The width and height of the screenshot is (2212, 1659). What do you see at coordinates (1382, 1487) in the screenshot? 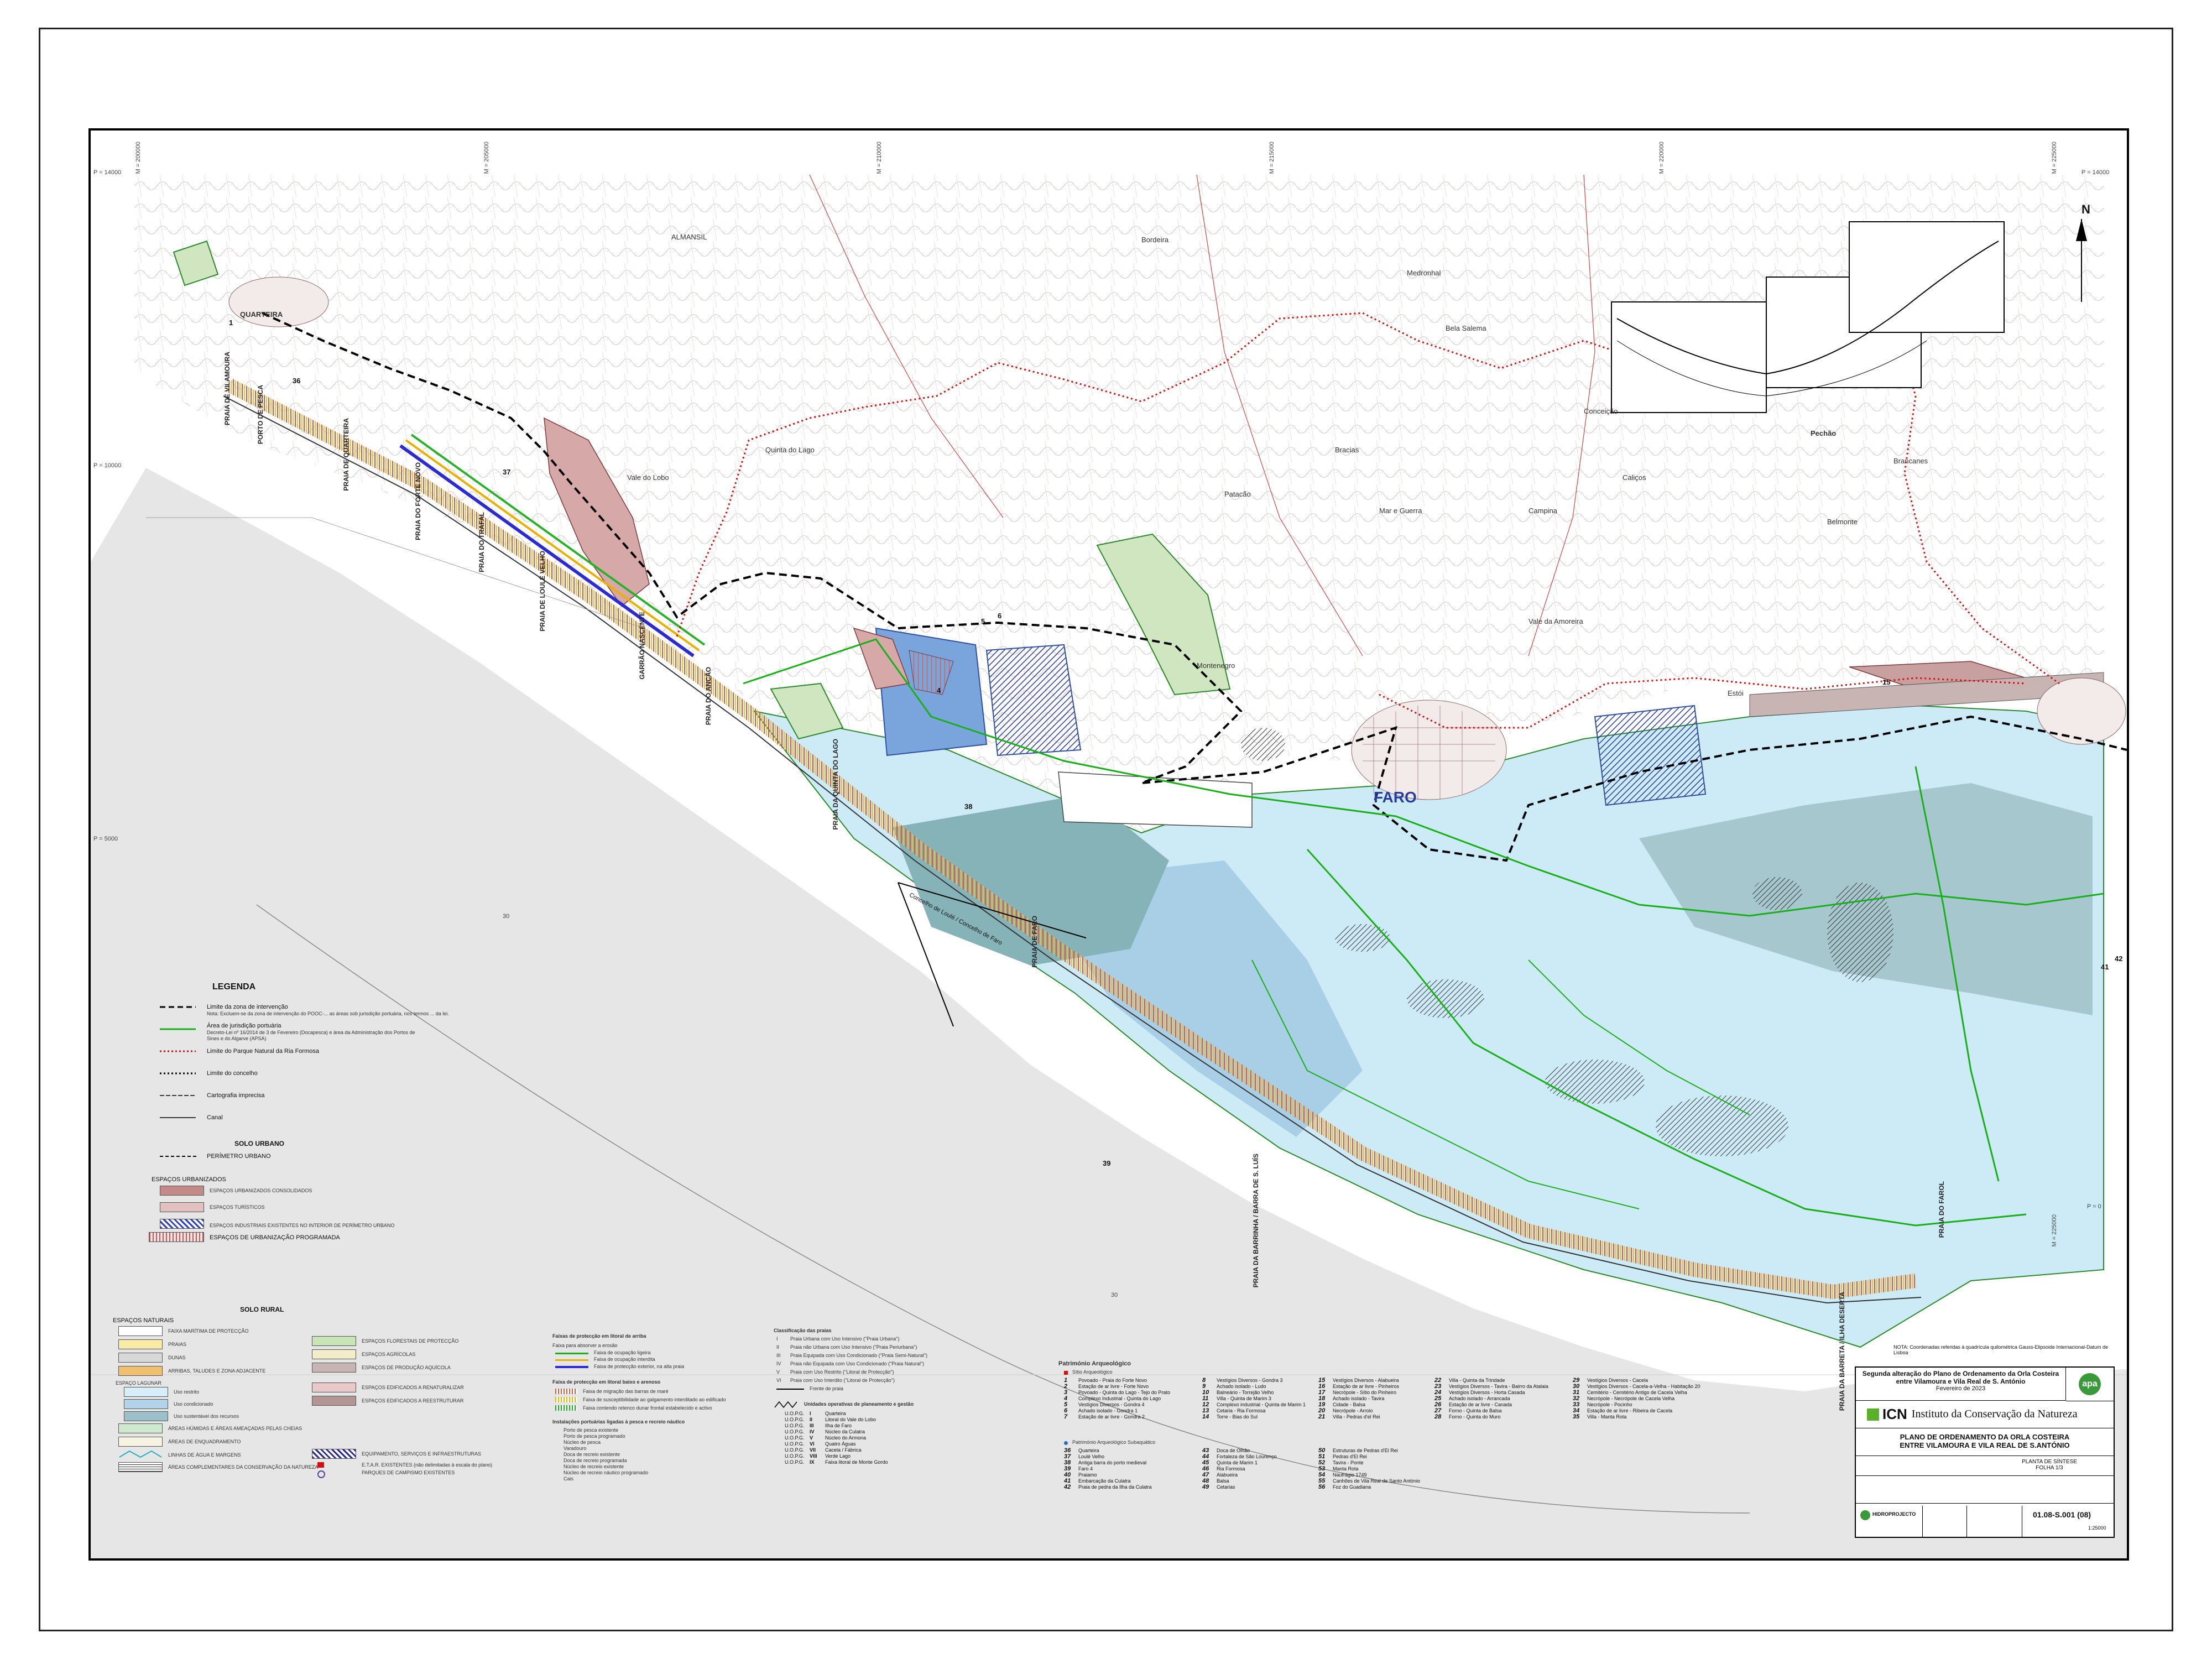
I see `arqueo-item: 56 Foz do Guadiana` at bounding box center [1382, 1487].